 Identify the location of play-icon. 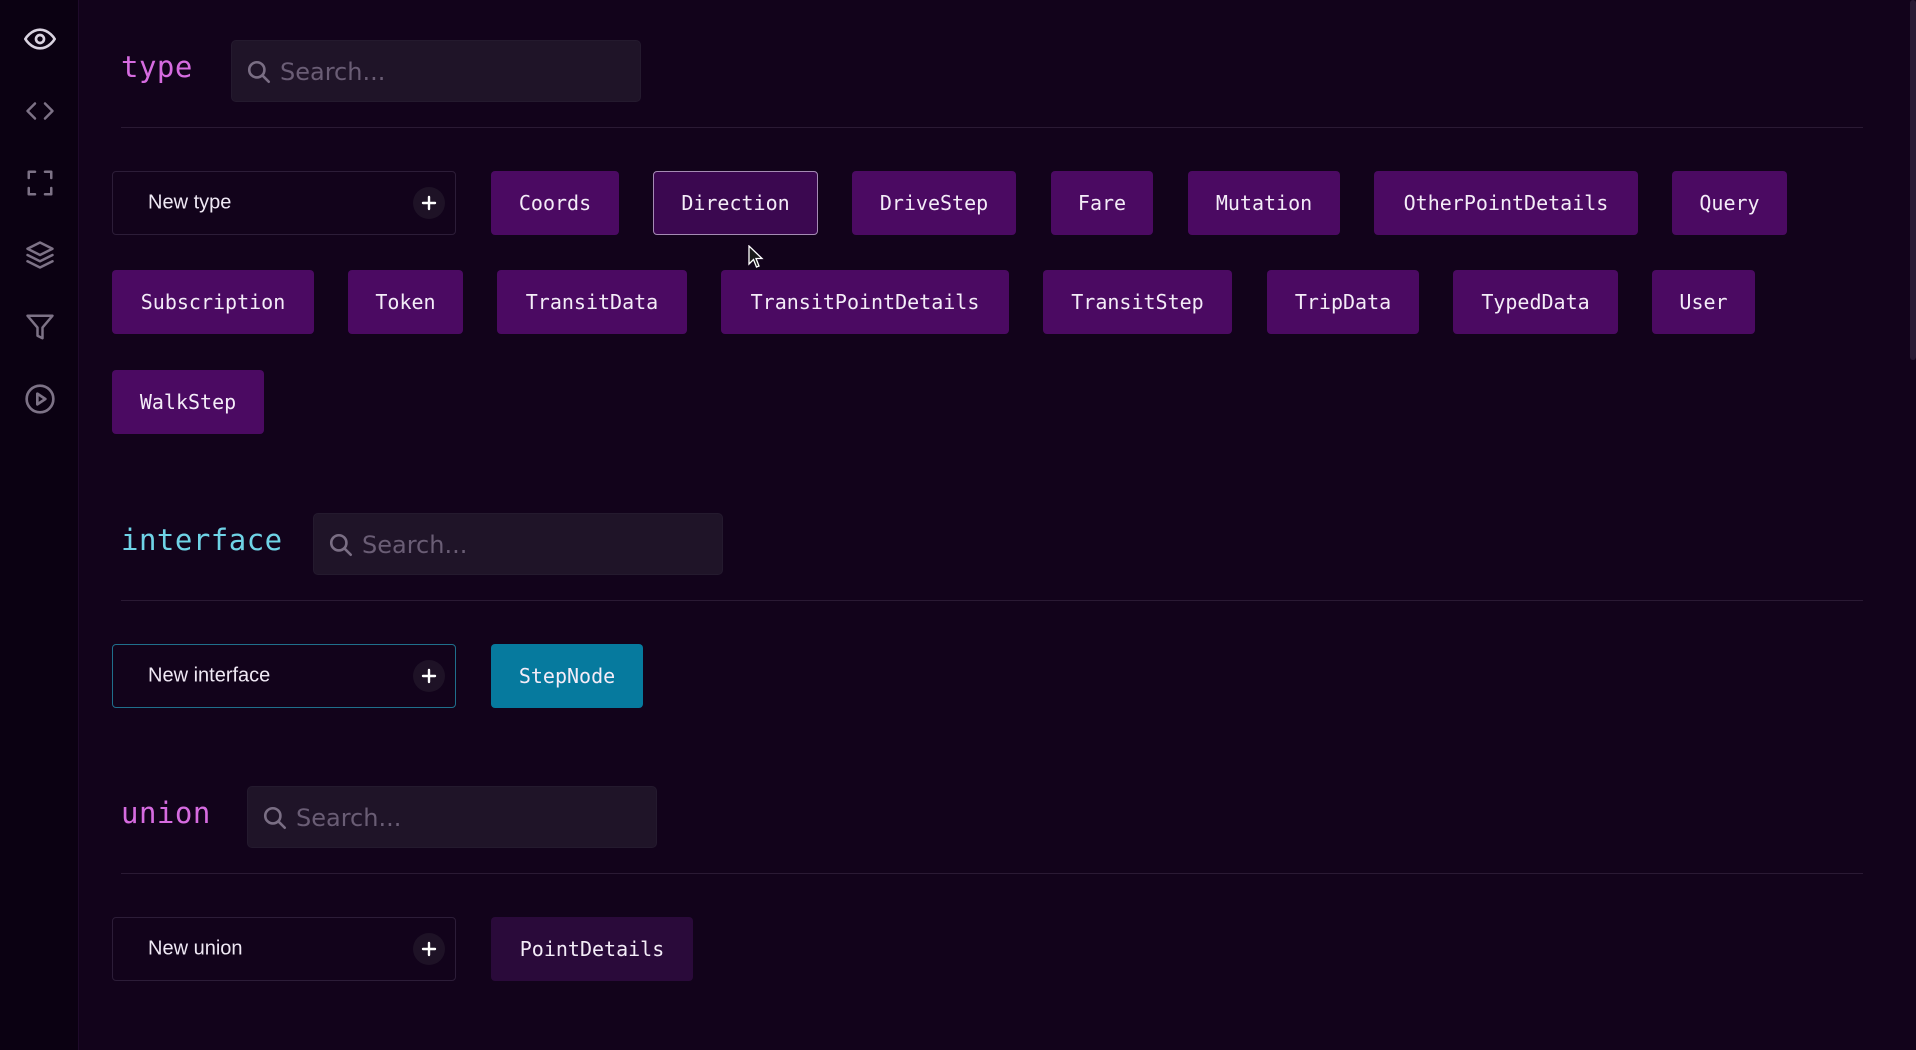
(40, 399).